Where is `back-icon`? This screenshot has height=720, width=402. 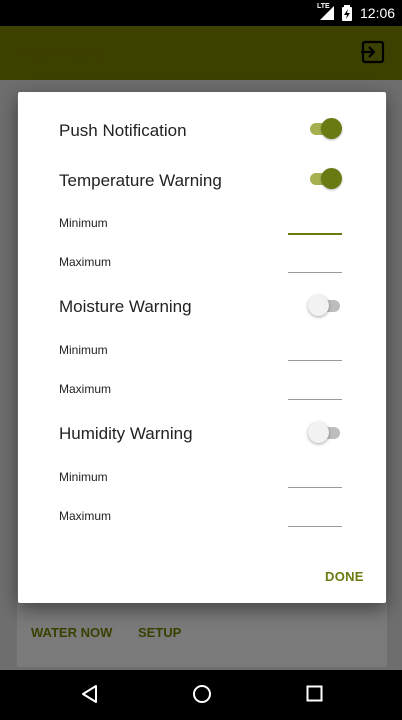
back-icon is located at coordinates (90, 694).